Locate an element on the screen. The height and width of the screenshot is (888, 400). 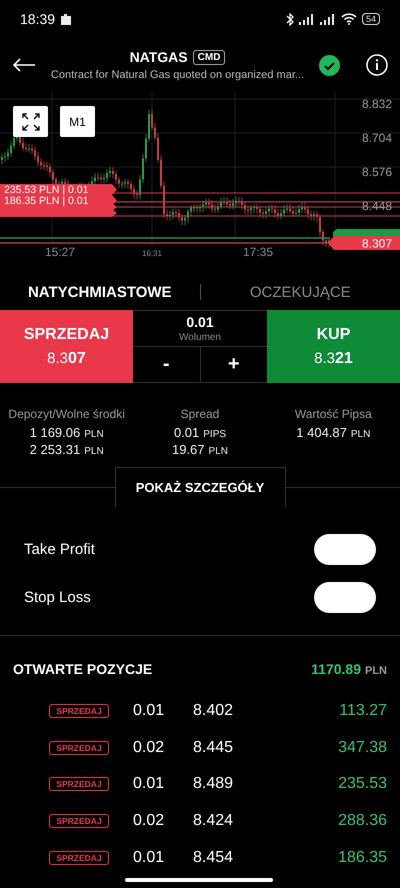
stat-label: Depozyt/Wolne środki is located at coordinates (66, 414).